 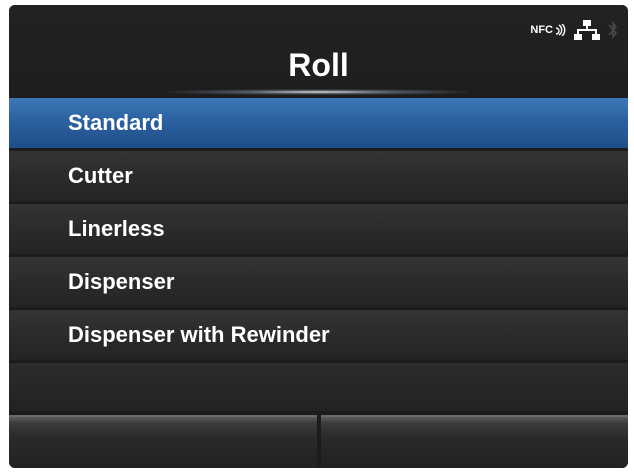 I want to click on menu-item-label: Standard, so click(x=116, y=122).